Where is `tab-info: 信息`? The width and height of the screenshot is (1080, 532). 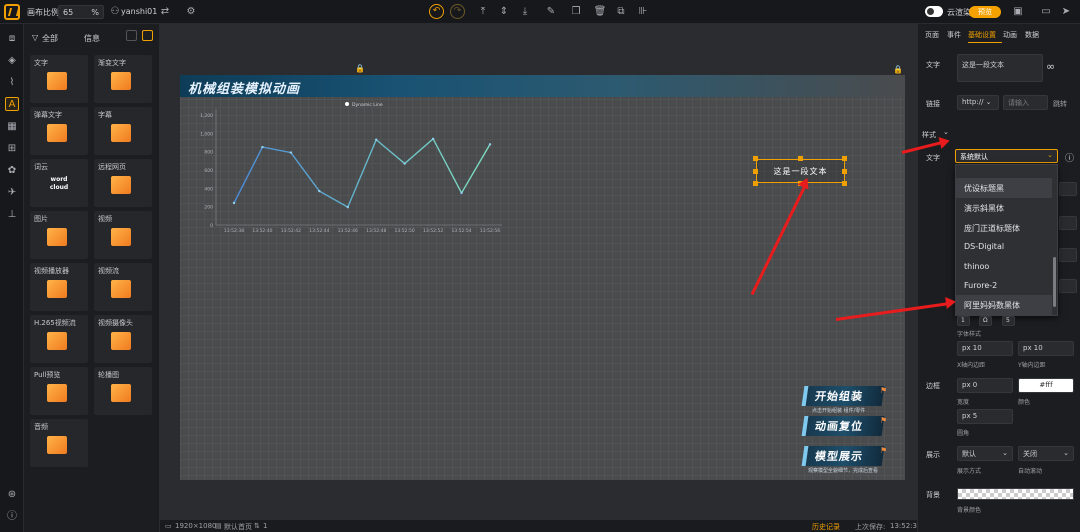
tab-info: 信息 is located at coordinates (92, 38).